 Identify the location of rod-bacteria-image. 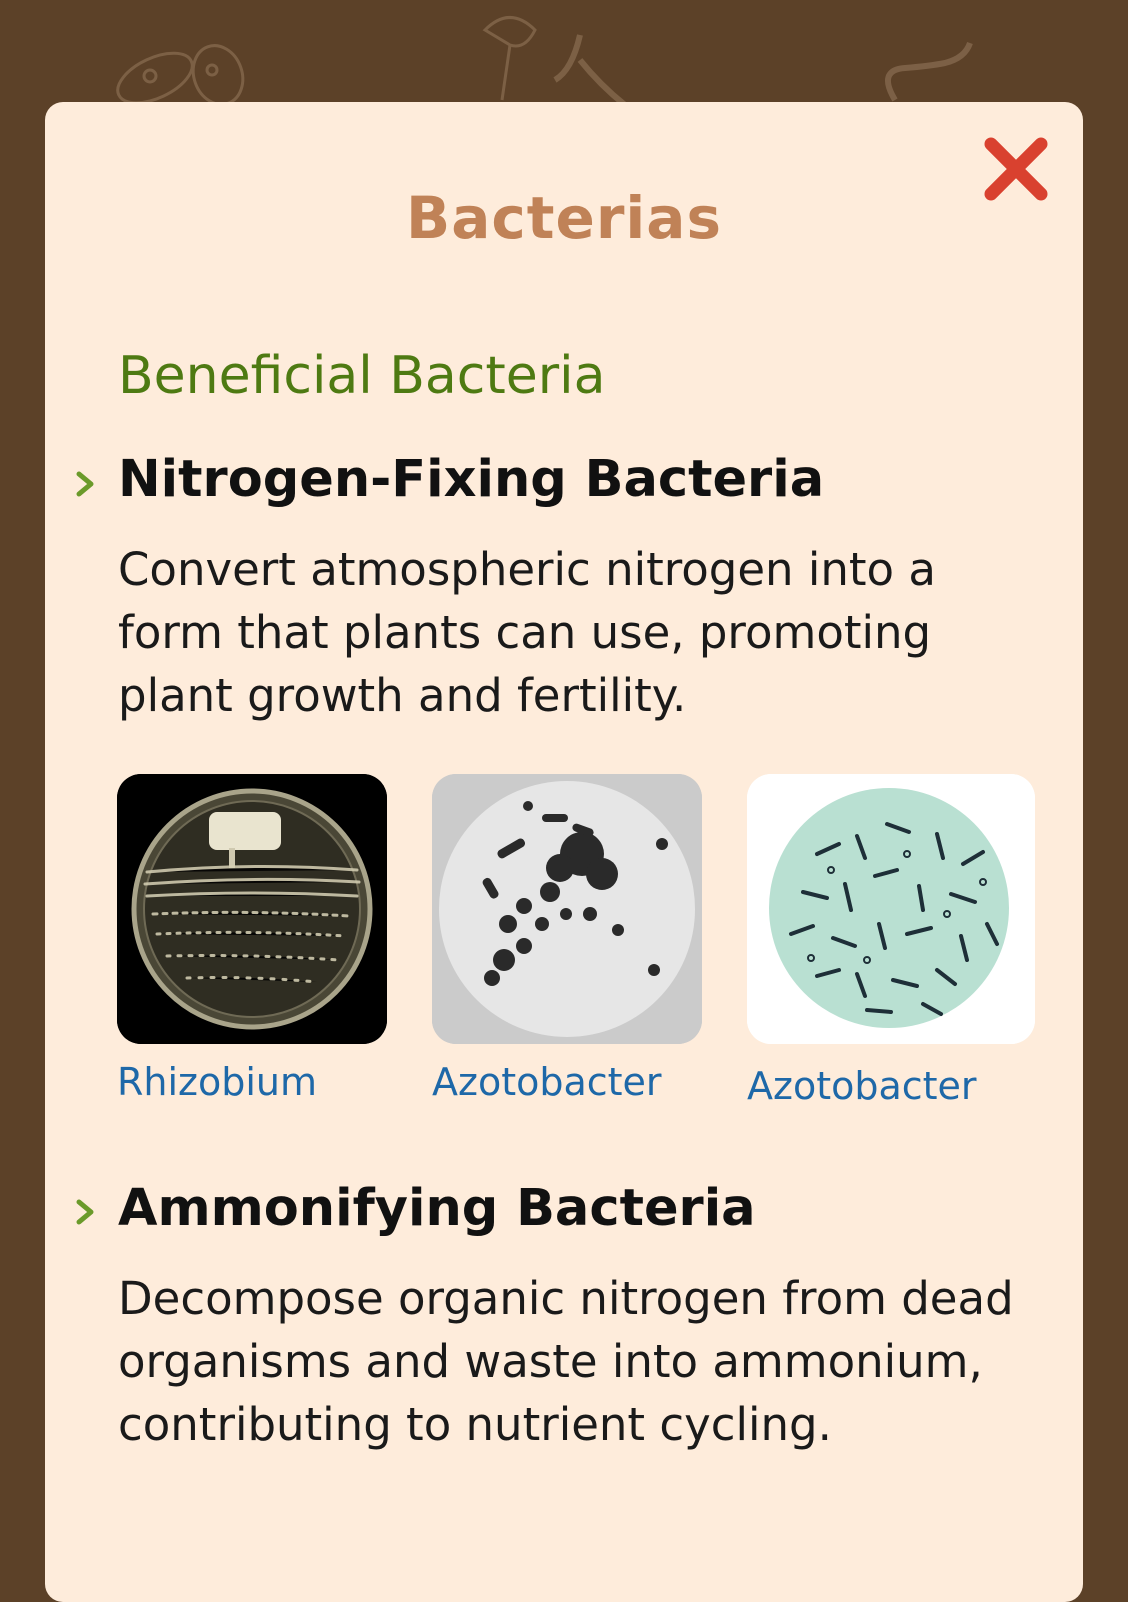
(891, 909).